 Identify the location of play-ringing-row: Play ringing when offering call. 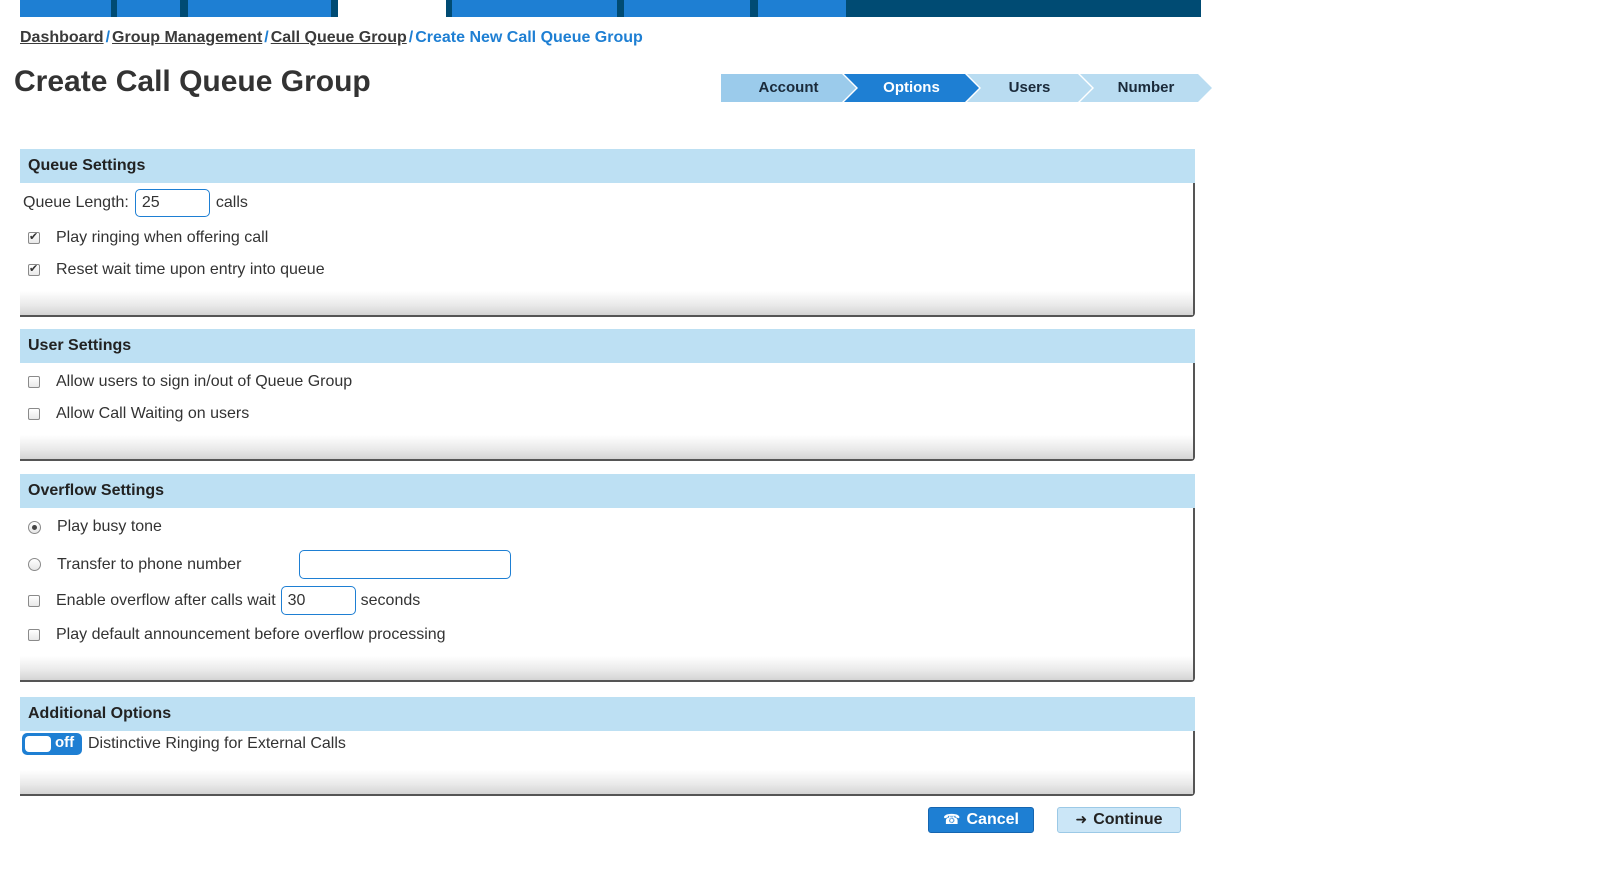
(144, 238).